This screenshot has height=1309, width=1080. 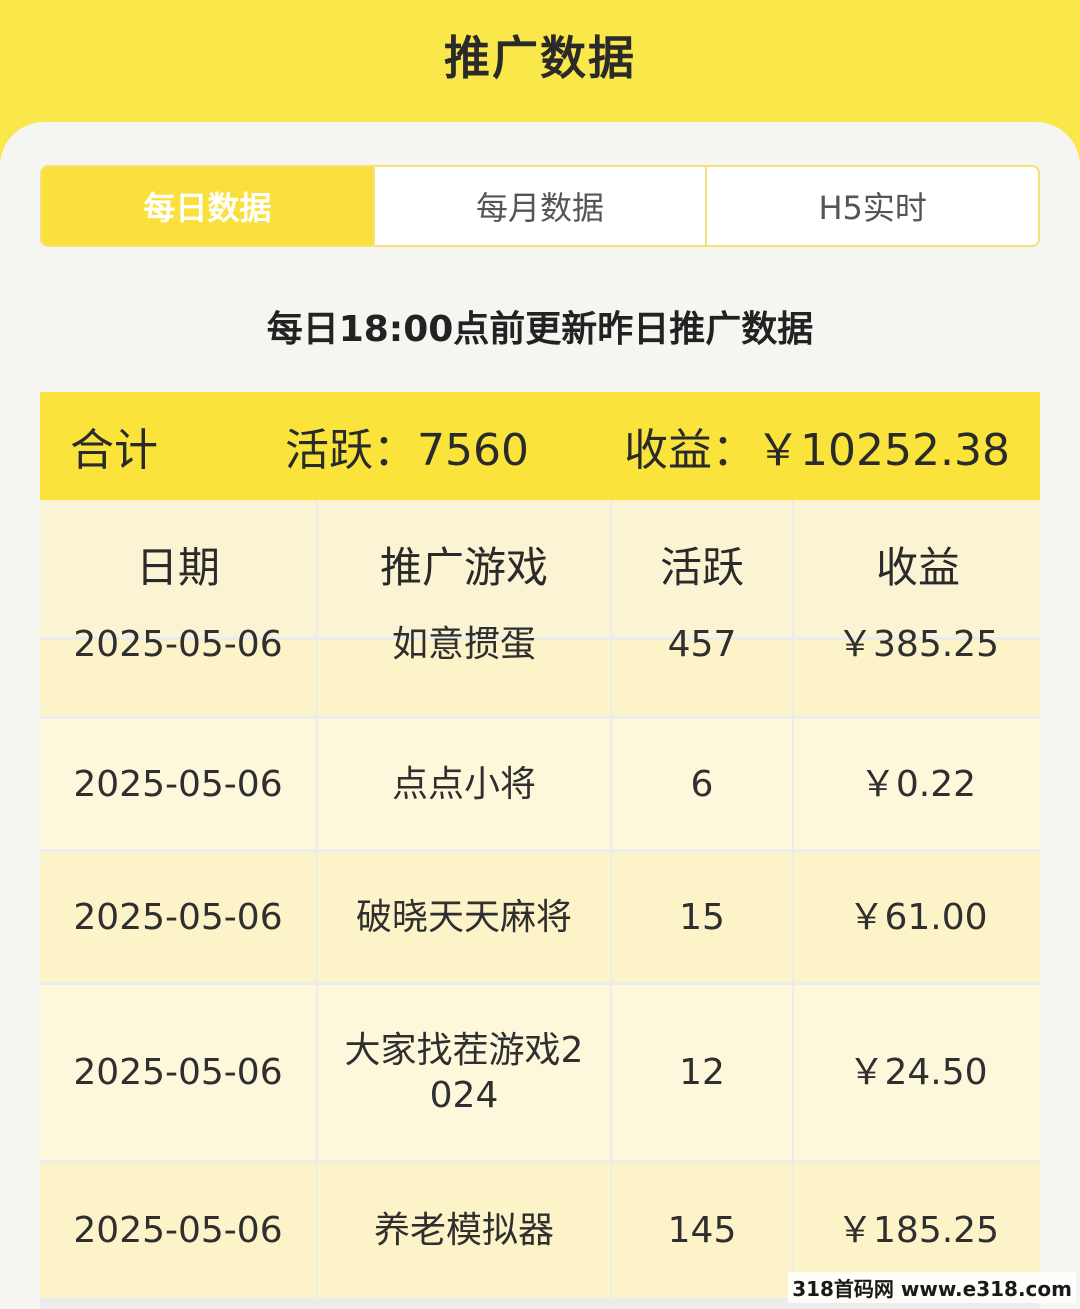 I want to click on tab-daily-data: 每日数据, so click(x=207, y=206).